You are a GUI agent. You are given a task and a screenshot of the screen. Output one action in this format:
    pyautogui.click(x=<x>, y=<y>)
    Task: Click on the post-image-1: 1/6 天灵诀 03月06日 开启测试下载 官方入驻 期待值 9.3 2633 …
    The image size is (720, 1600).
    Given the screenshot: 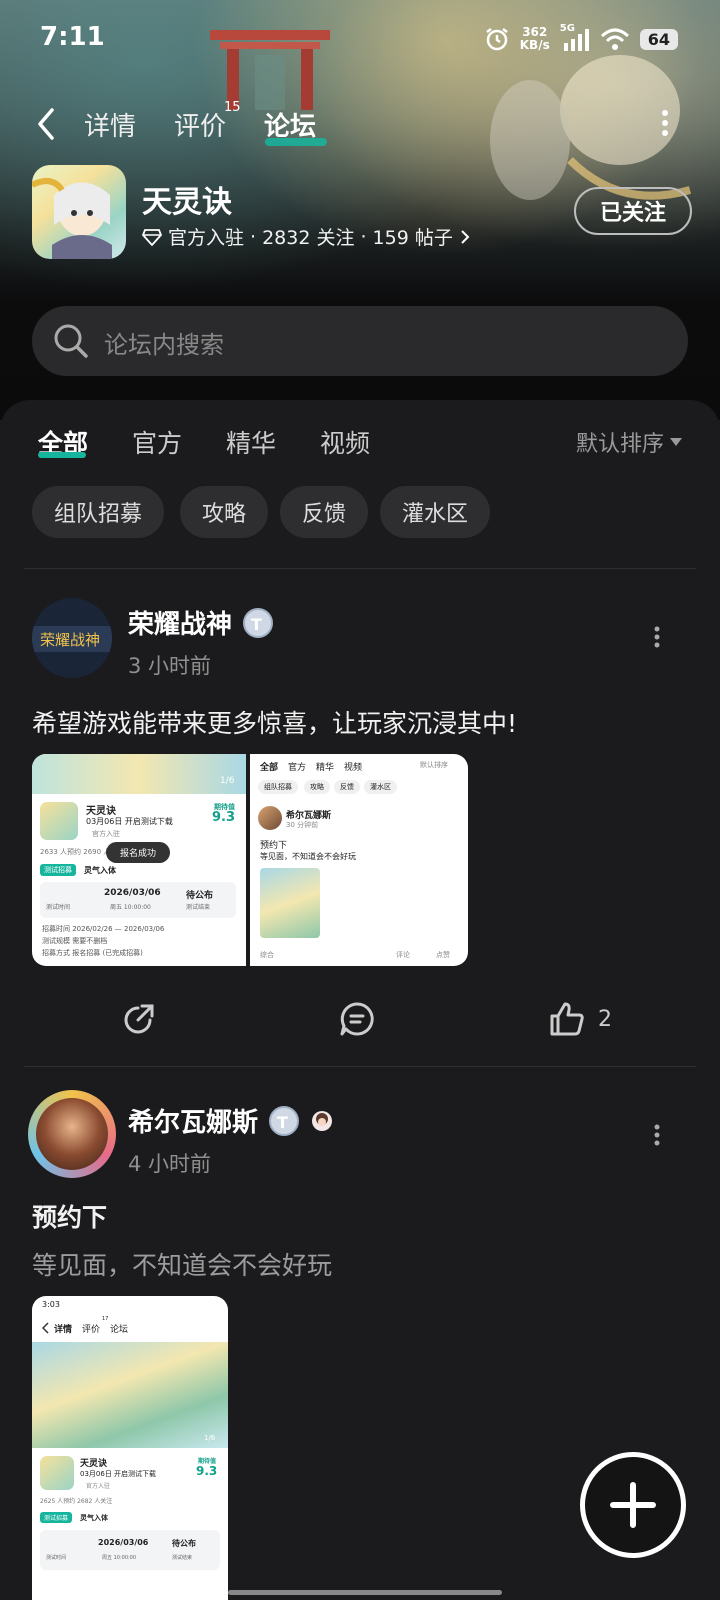 What is the action you would take?
    pyautogui.click(x=139, y=860)
    